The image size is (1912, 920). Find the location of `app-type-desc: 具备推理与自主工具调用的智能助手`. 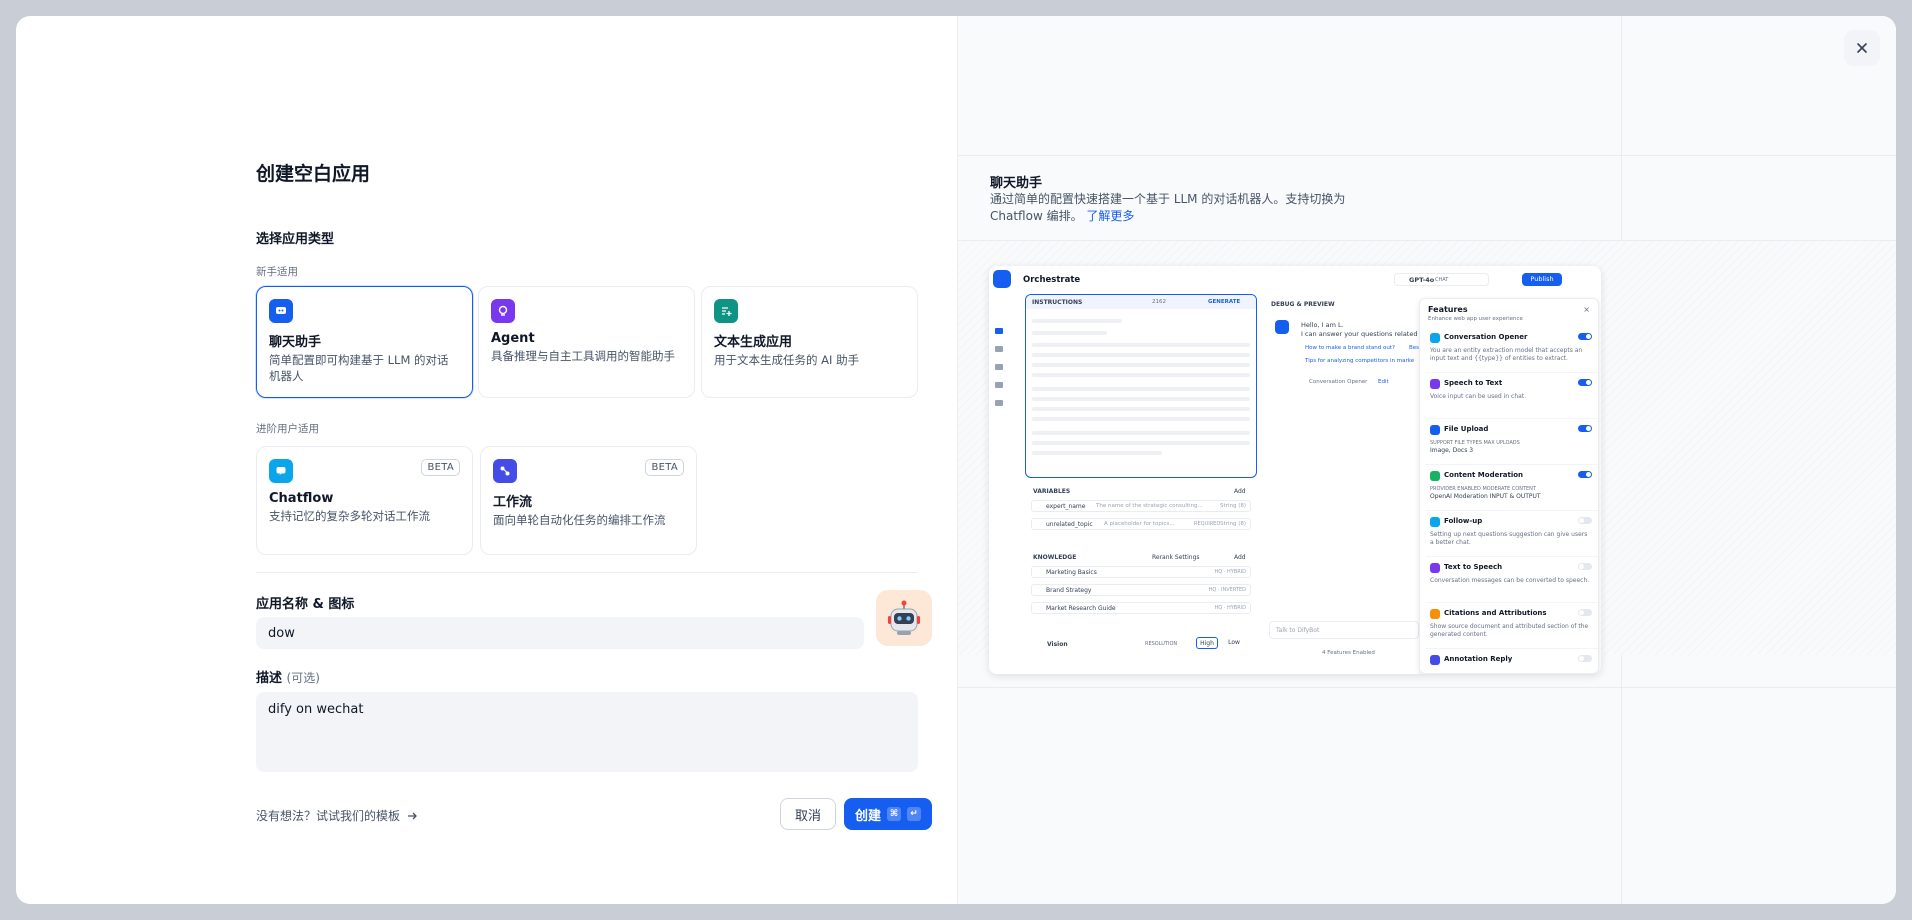

app-type-desc: 具备推理与自主工具调用的智能助手 is located at coordinates (583, 356).